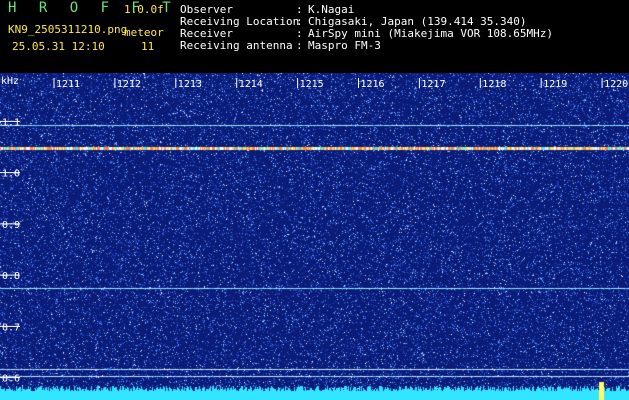 This screenshot has width=629, height=400. What do you see at coordinates (236, 45) in the screenshot?
I see `antenna-label: Receiving antenna` at bounding box center [236, 45].